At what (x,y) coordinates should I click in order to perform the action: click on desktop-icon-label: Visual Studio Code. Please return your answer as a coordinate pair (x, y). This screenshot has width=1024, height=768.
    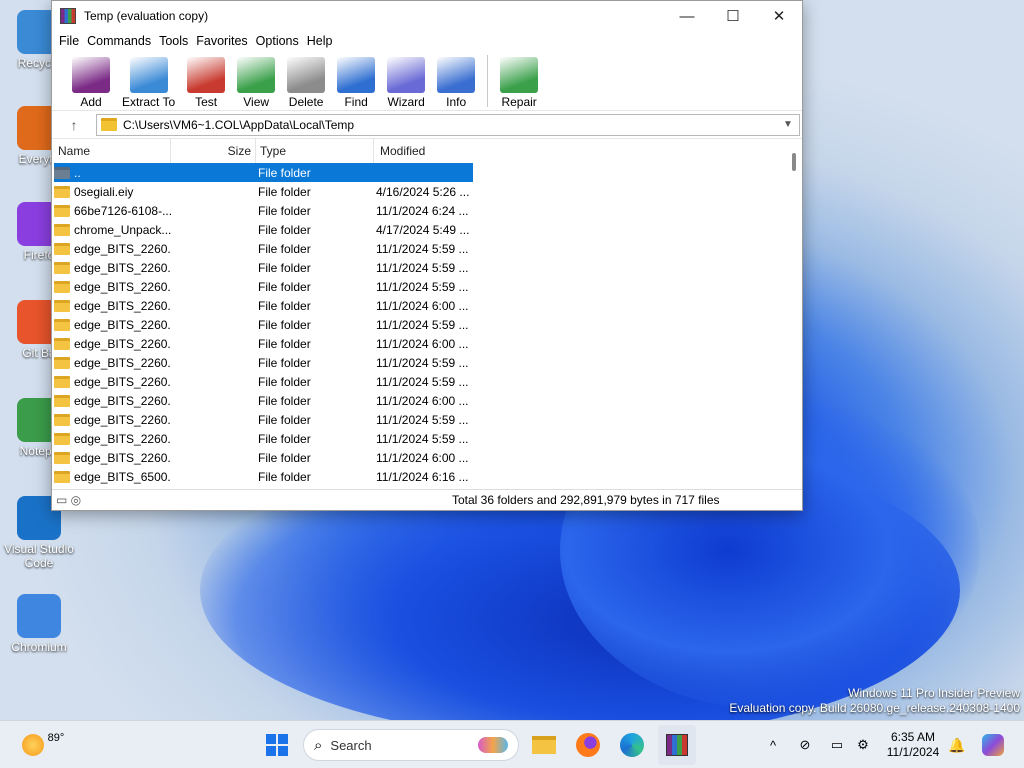
    Looking at the image, I should click on (39, 556).